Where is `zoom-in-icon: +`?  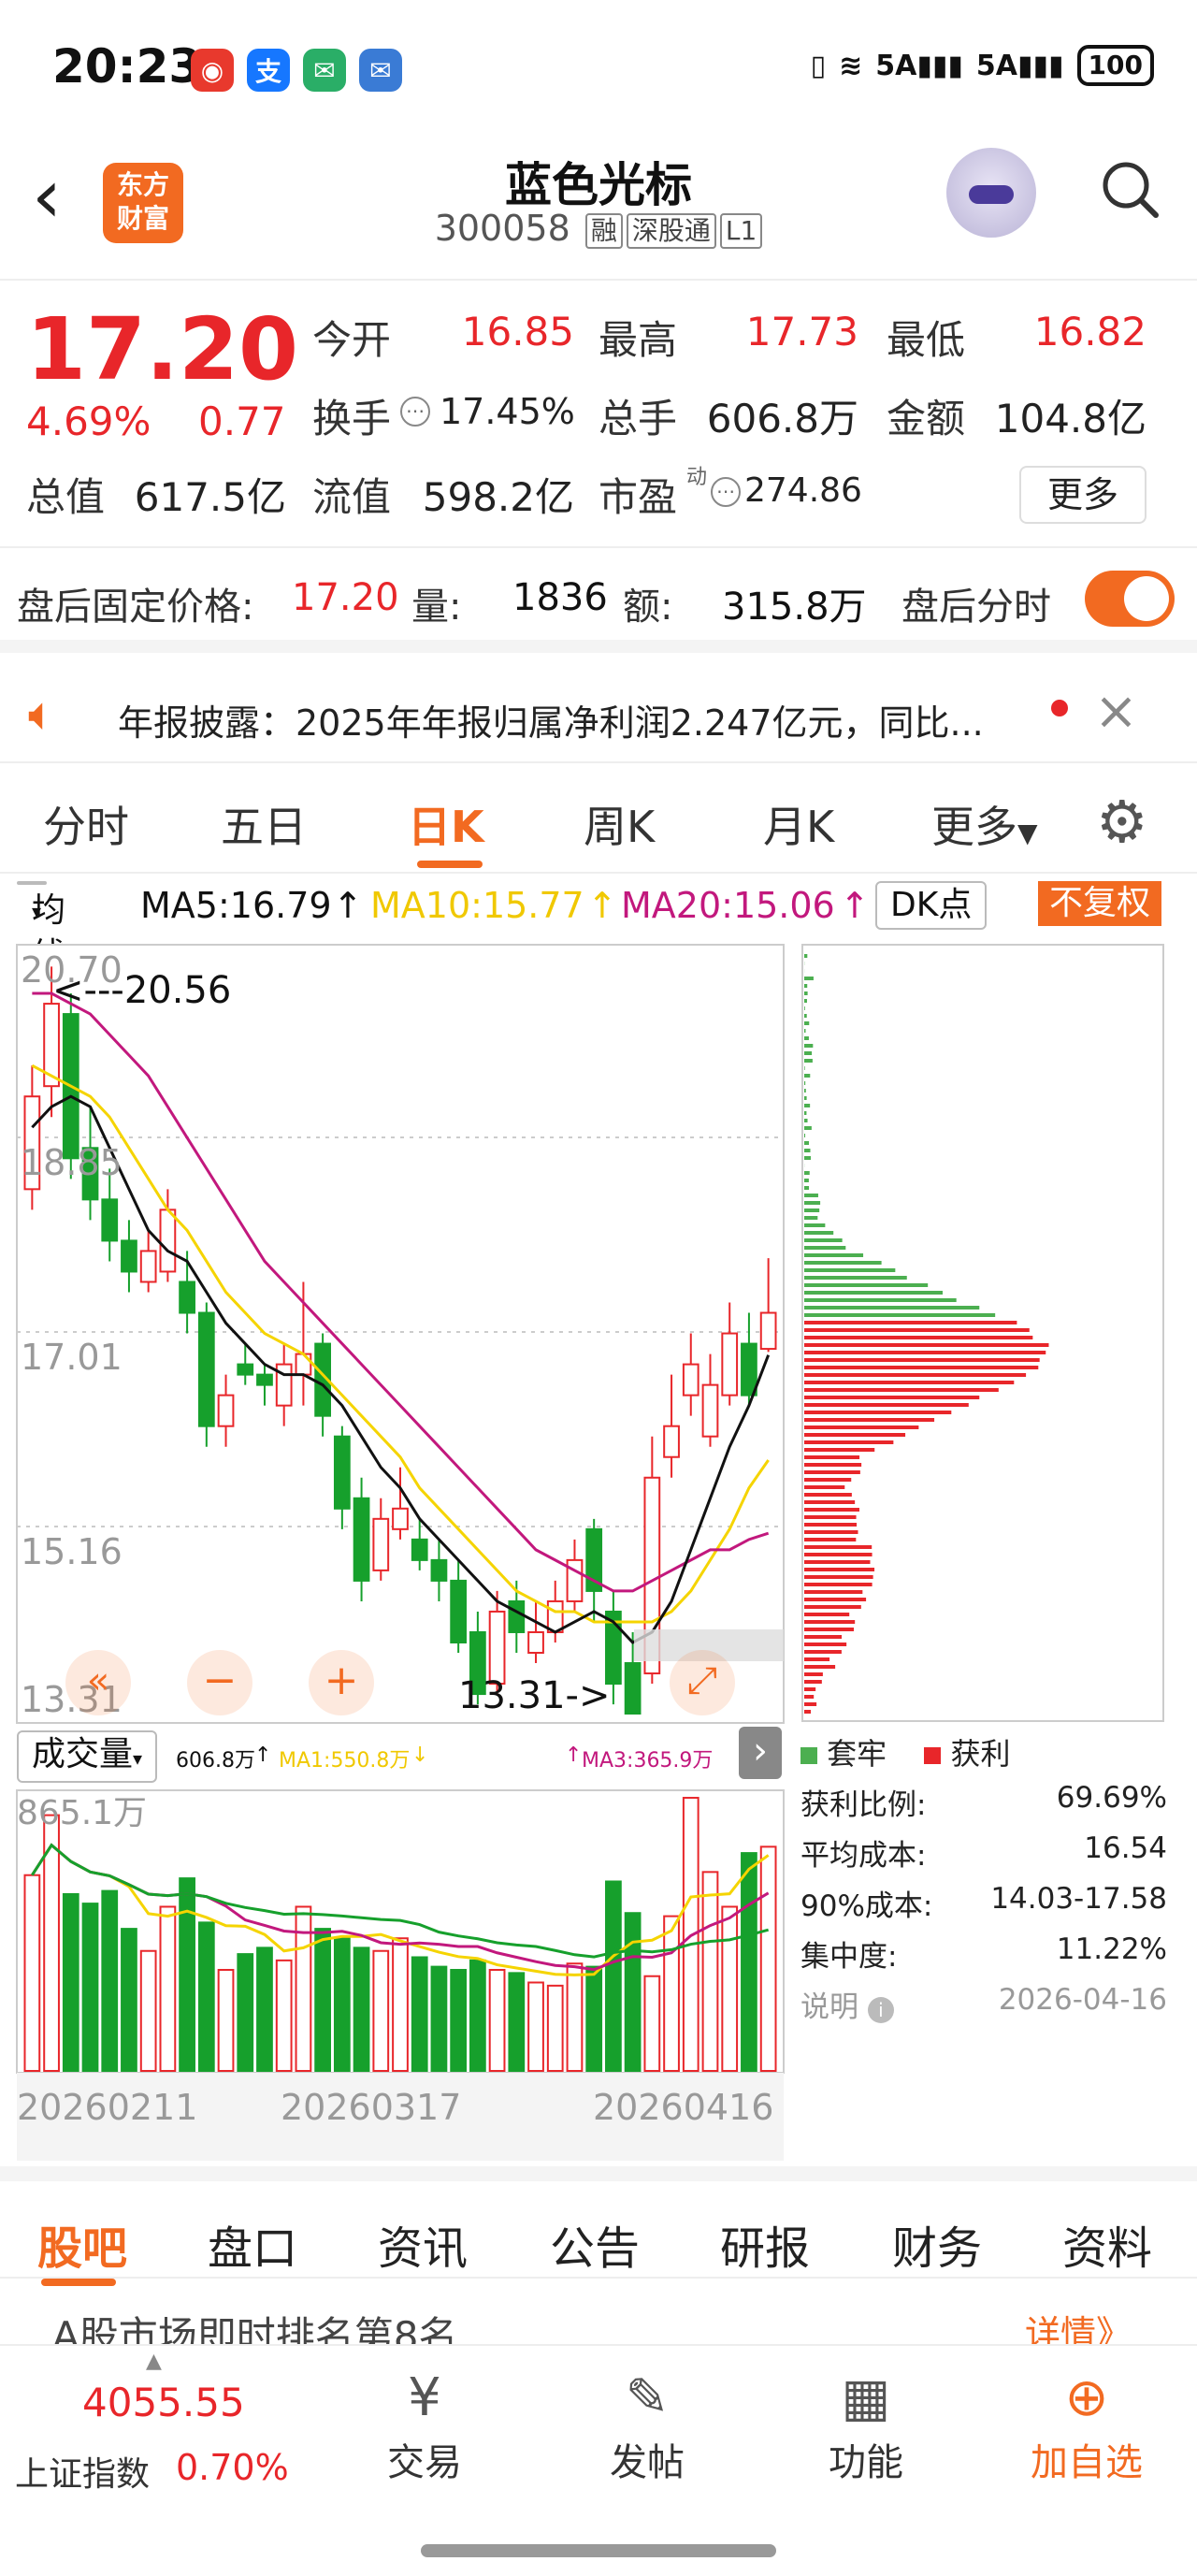 zoom-in-icon: + is located at coordinates (341, 1682).